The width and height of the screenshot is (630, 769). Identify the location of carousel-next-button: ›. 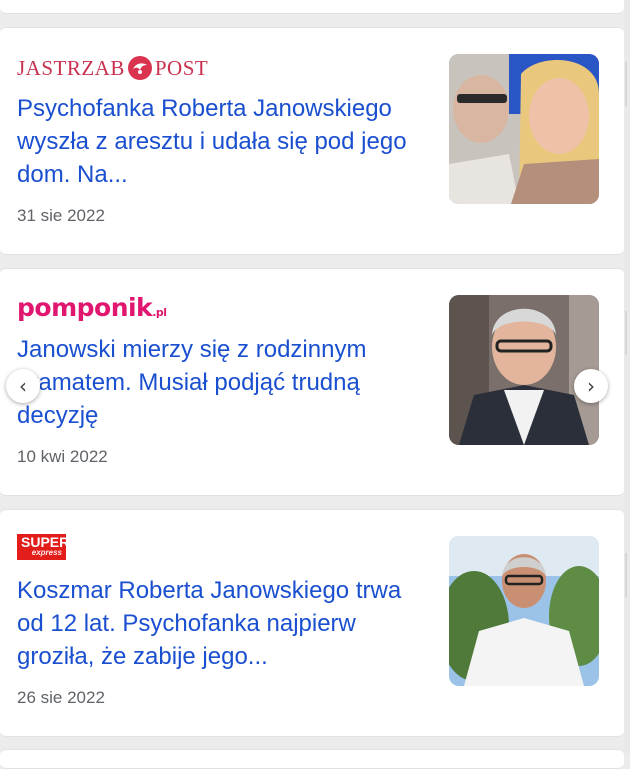
(591, 386).